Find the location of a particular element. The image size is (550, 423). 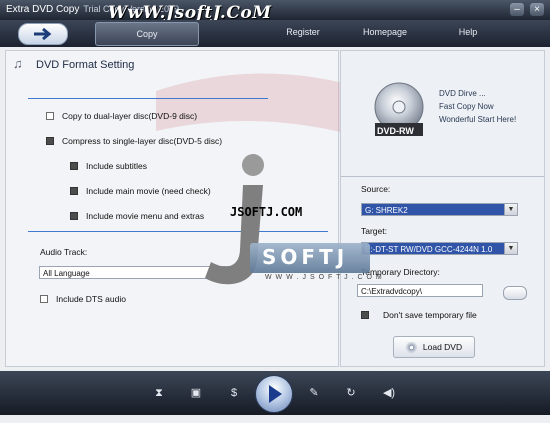

watermark-url: W W W . J S O F T J . C O M is located at coordinates (324, 277).